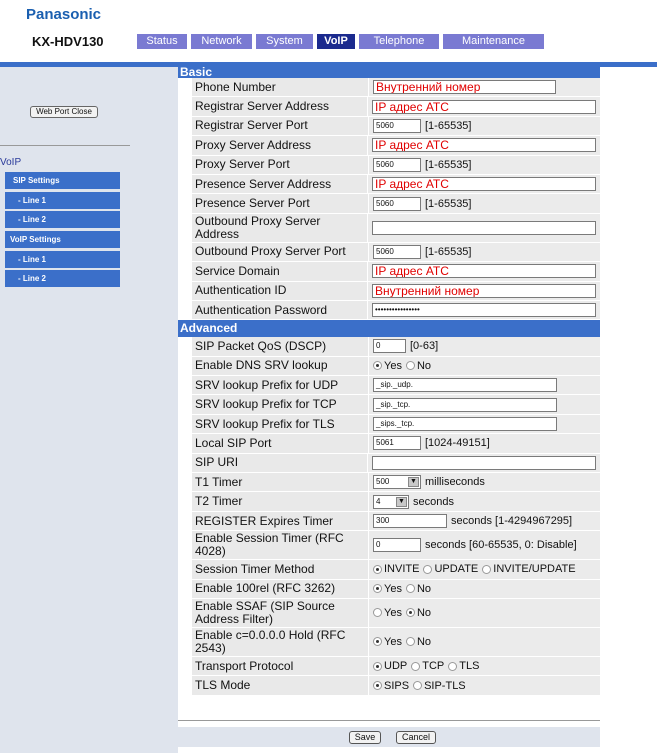  I want to click on unit-note: milliseconds, so click(455, 482).